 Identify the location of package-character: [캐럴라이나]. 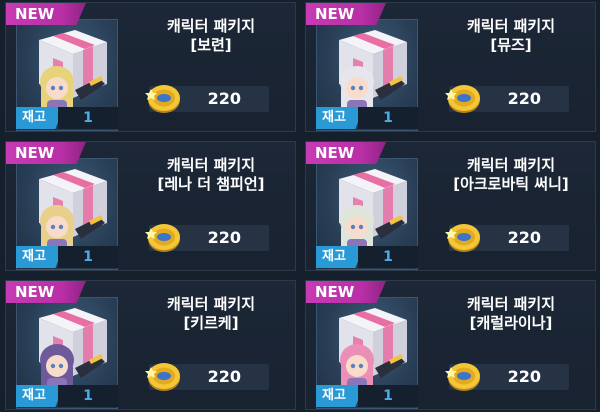
(511, 323).